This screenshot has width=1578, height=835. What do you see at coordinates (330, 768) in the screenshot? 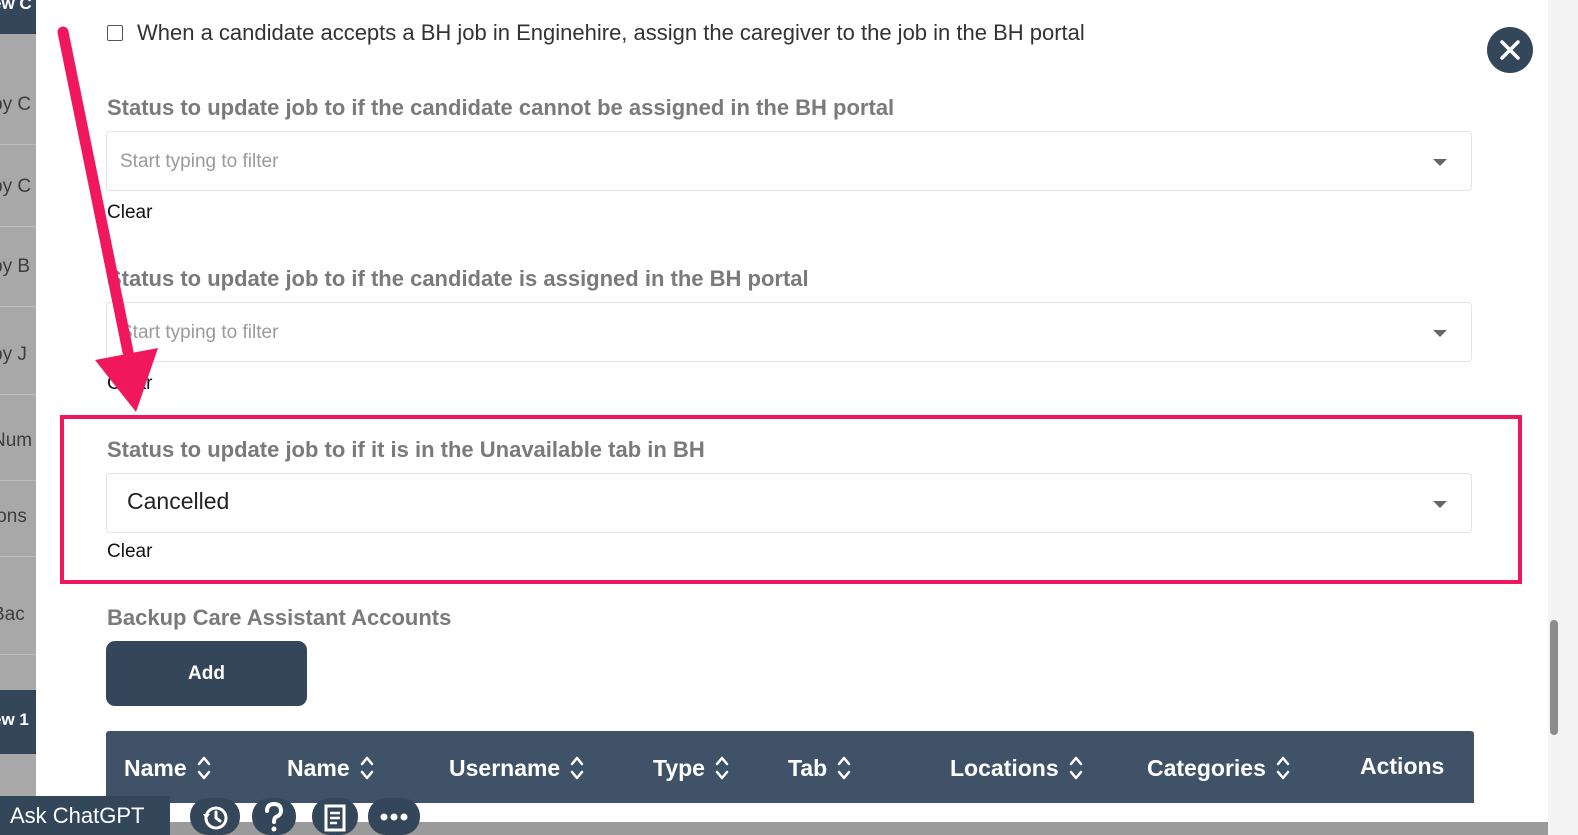
I see `column-header-name-2: Name` at bounding box center [330, 768].